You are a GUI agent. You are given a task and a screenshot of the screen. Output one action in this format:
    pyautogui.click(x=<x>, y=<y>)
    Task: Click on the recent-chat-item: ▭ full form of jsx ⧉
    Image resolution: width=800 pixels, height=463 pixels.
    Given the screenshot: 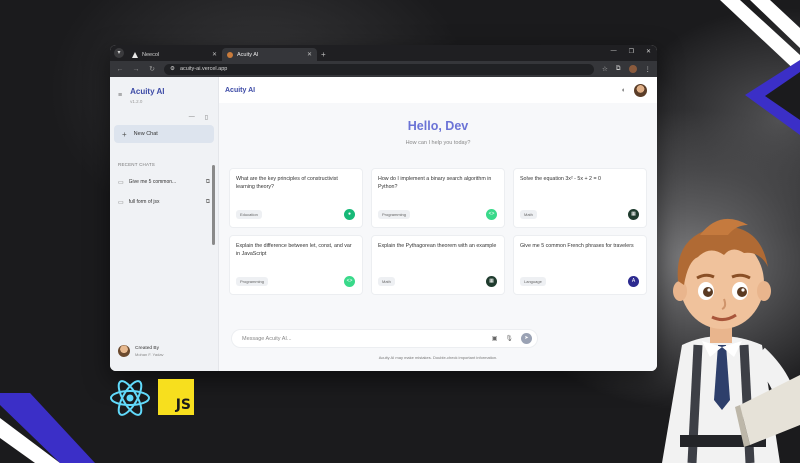 What is the action you would take?
    pyautogui.click(x=164, y=202)
    